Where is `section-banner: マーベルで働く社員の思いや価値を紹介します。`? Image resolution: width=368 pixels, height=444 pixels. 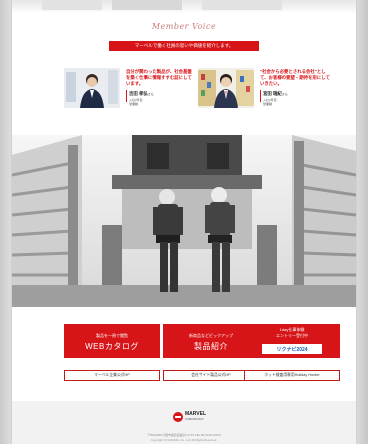 section-banner: マーベルで働く社員の思いや価値を紹介します。 is located at coordinates (184, 46).